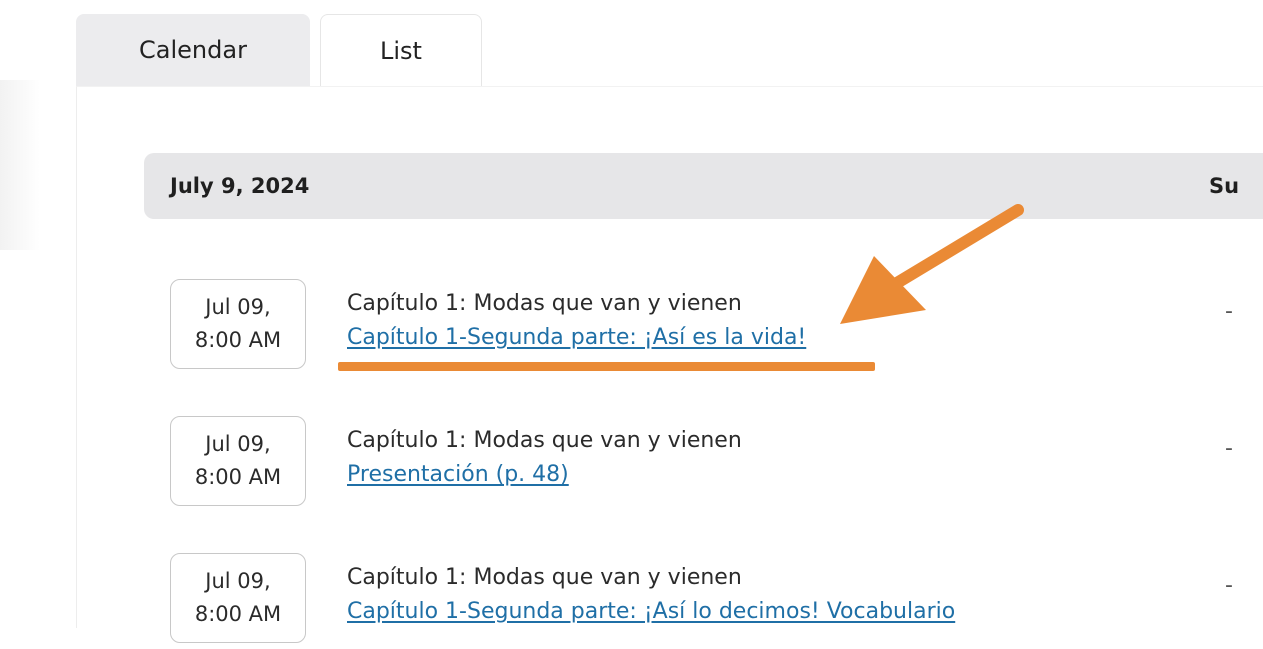  Describe the element at coordinates (20, 165) in the screenshot. I see `left-edge-shadow` at that location.